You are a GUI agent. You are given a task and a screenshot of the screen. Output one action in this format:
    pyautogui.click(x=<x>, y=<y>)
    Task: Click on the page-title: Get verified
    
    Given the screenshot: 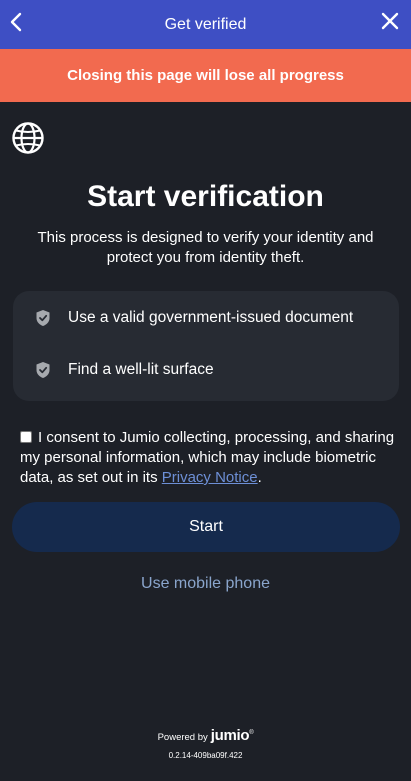 What is the action you would take?
    pyautogui.click(x=205, y=24)
    